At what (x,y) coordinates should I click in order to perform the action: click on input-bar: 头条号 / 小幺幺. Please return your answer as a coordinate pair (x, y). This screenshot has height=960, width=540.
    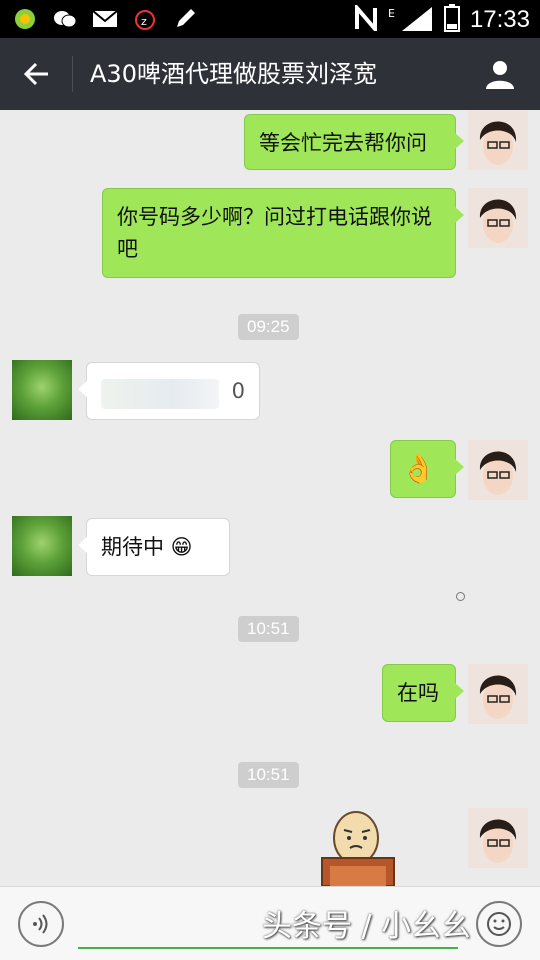
    Looking at the image, I should click on (270, 923).